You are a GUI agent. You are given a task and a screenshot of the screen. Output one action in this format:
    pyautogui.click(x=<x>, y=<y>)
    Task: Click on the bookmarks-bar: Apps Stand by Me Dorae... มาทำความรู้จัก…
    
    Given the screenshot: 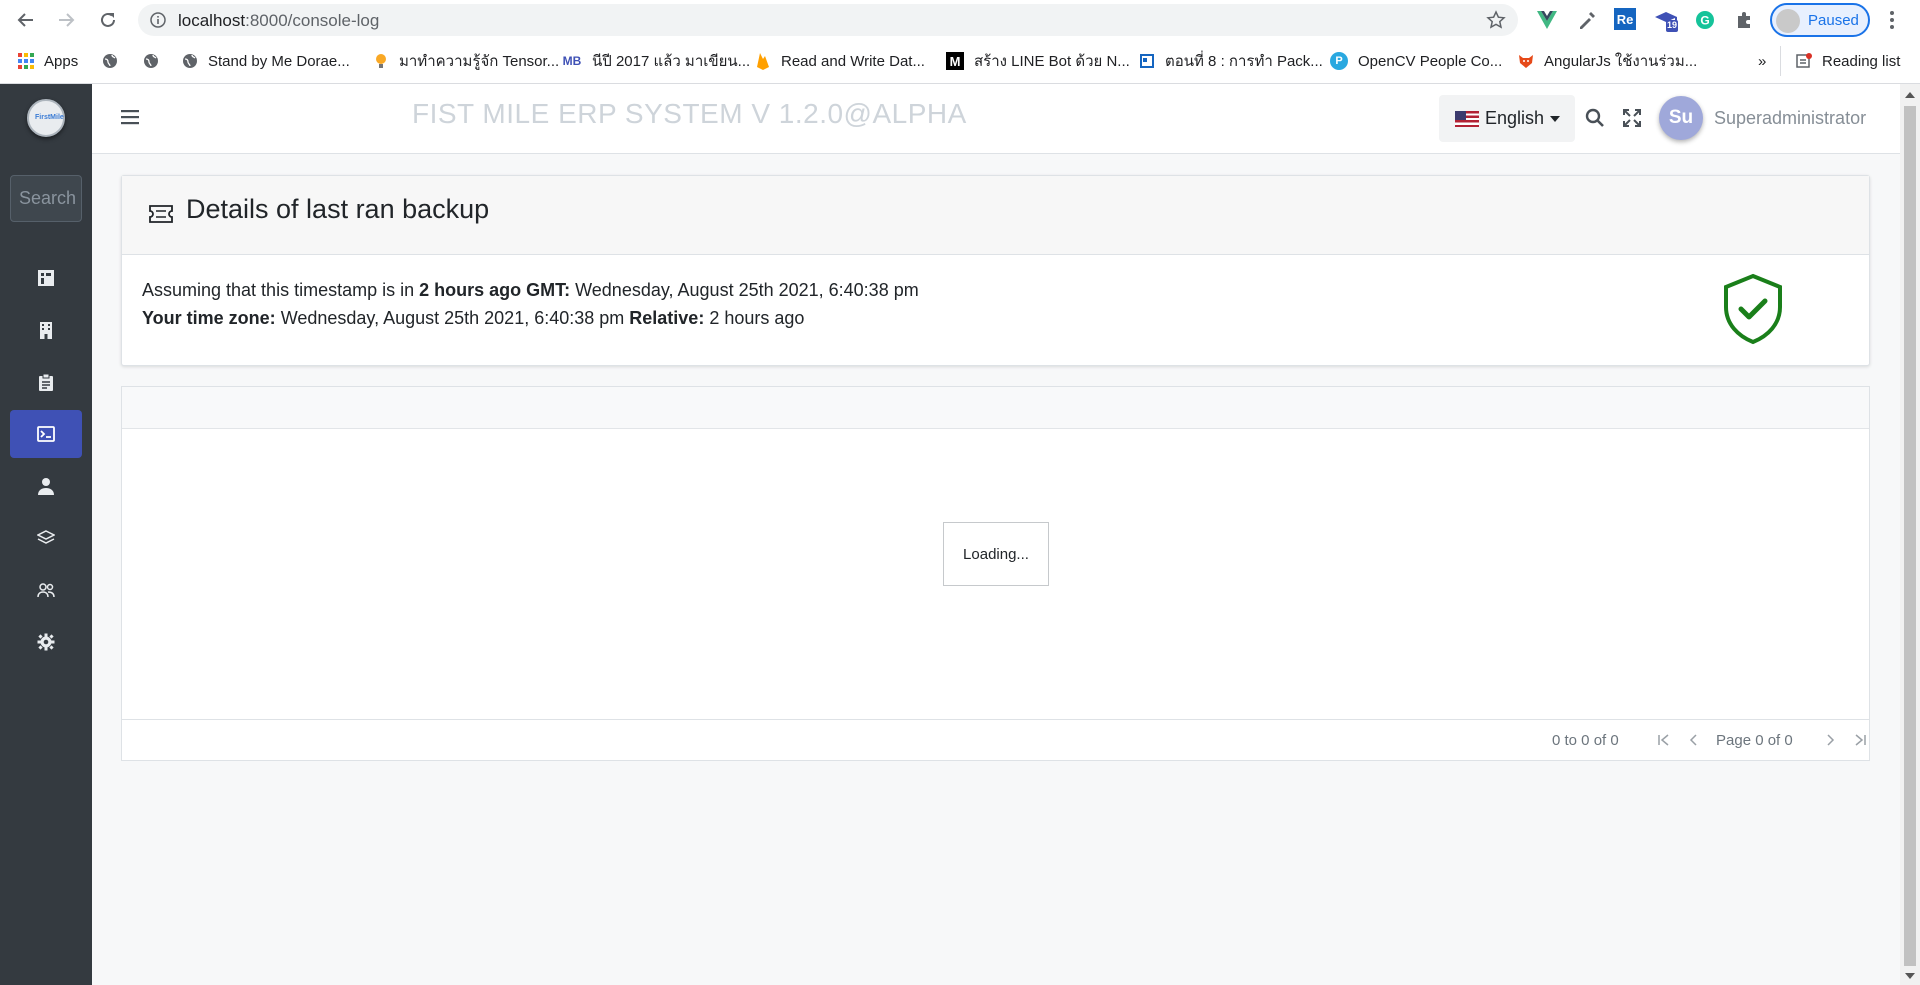 What is the action you would take?
    pyautogui.click(x=960, y=61)
    